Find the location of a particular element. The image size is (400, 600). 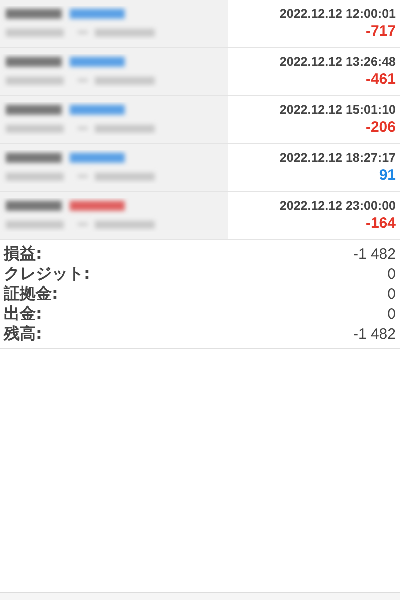

trade-time: 2022.12.12 12:00:01 is located at coordinates (338, 14).